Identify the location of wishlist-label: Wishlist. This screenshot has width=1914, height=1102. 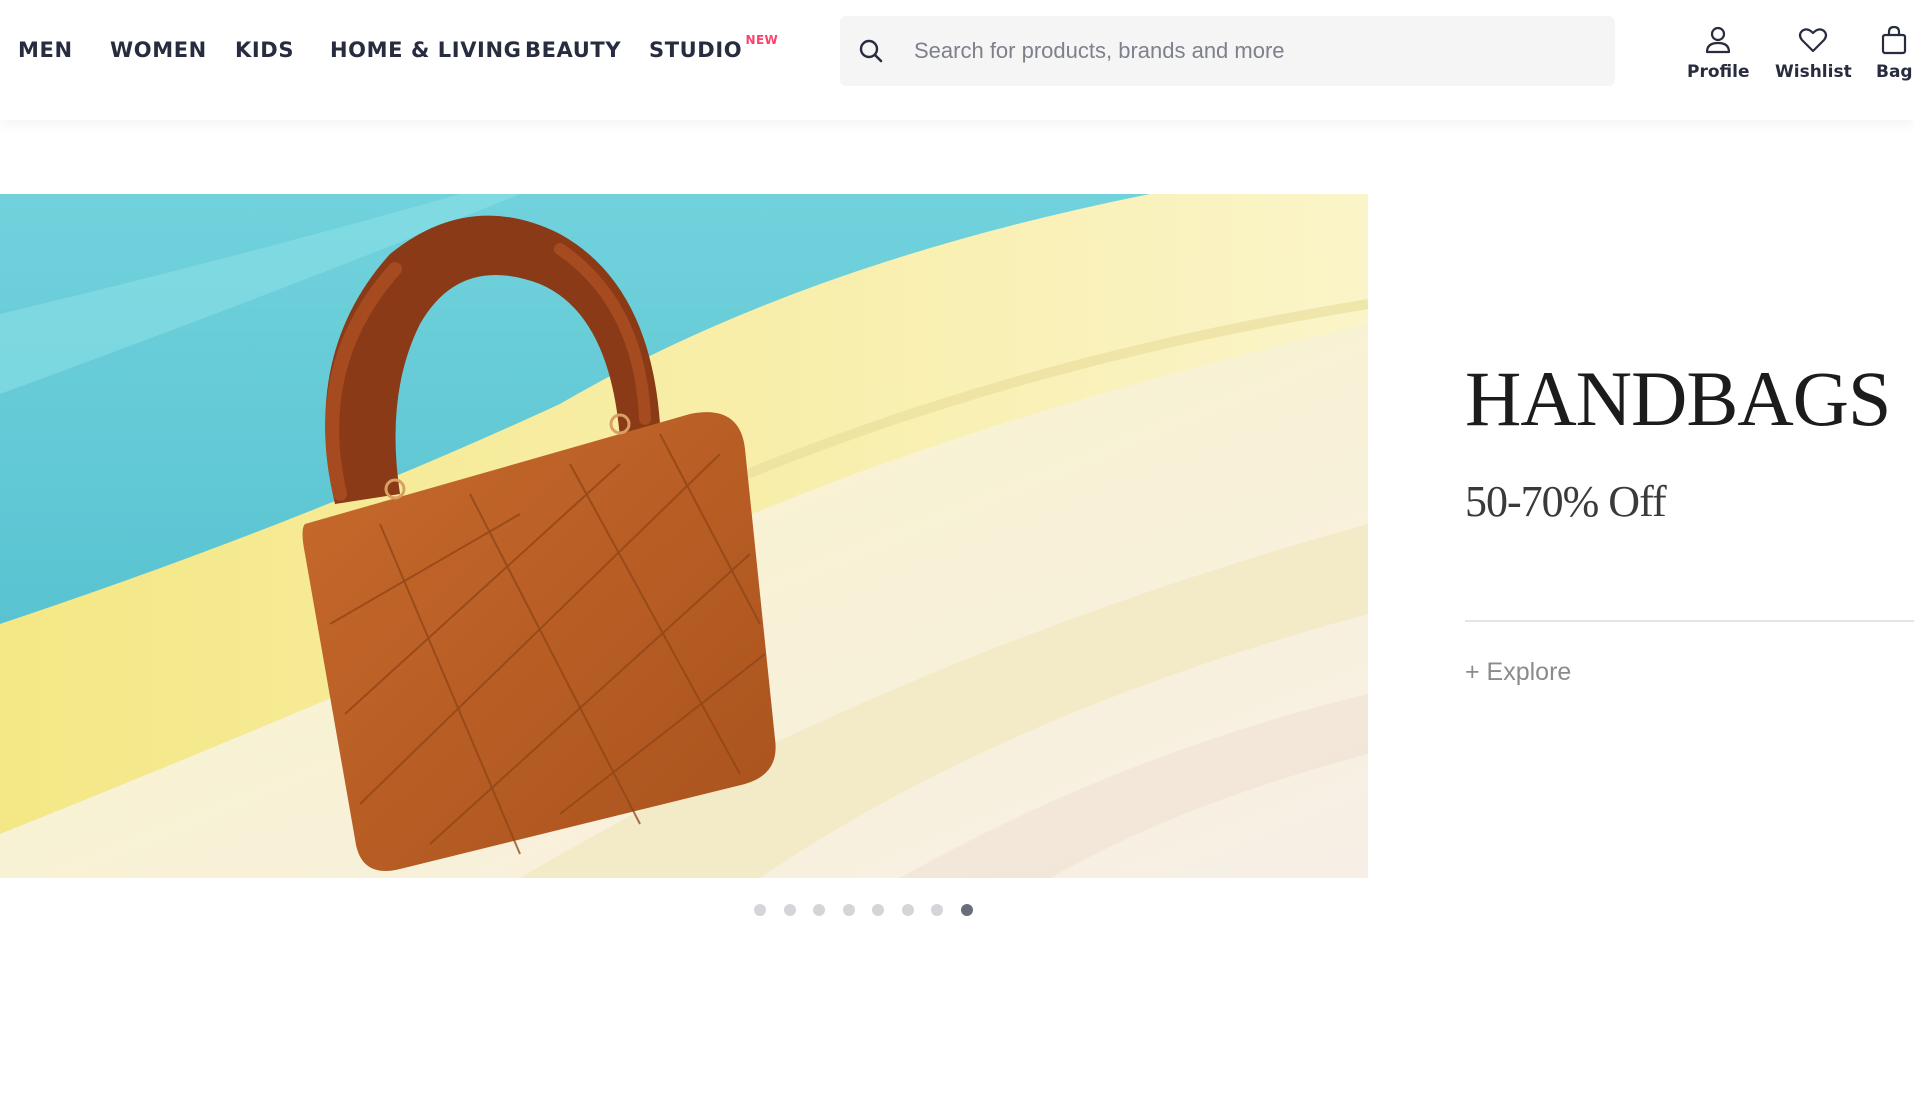
(1813, 72).